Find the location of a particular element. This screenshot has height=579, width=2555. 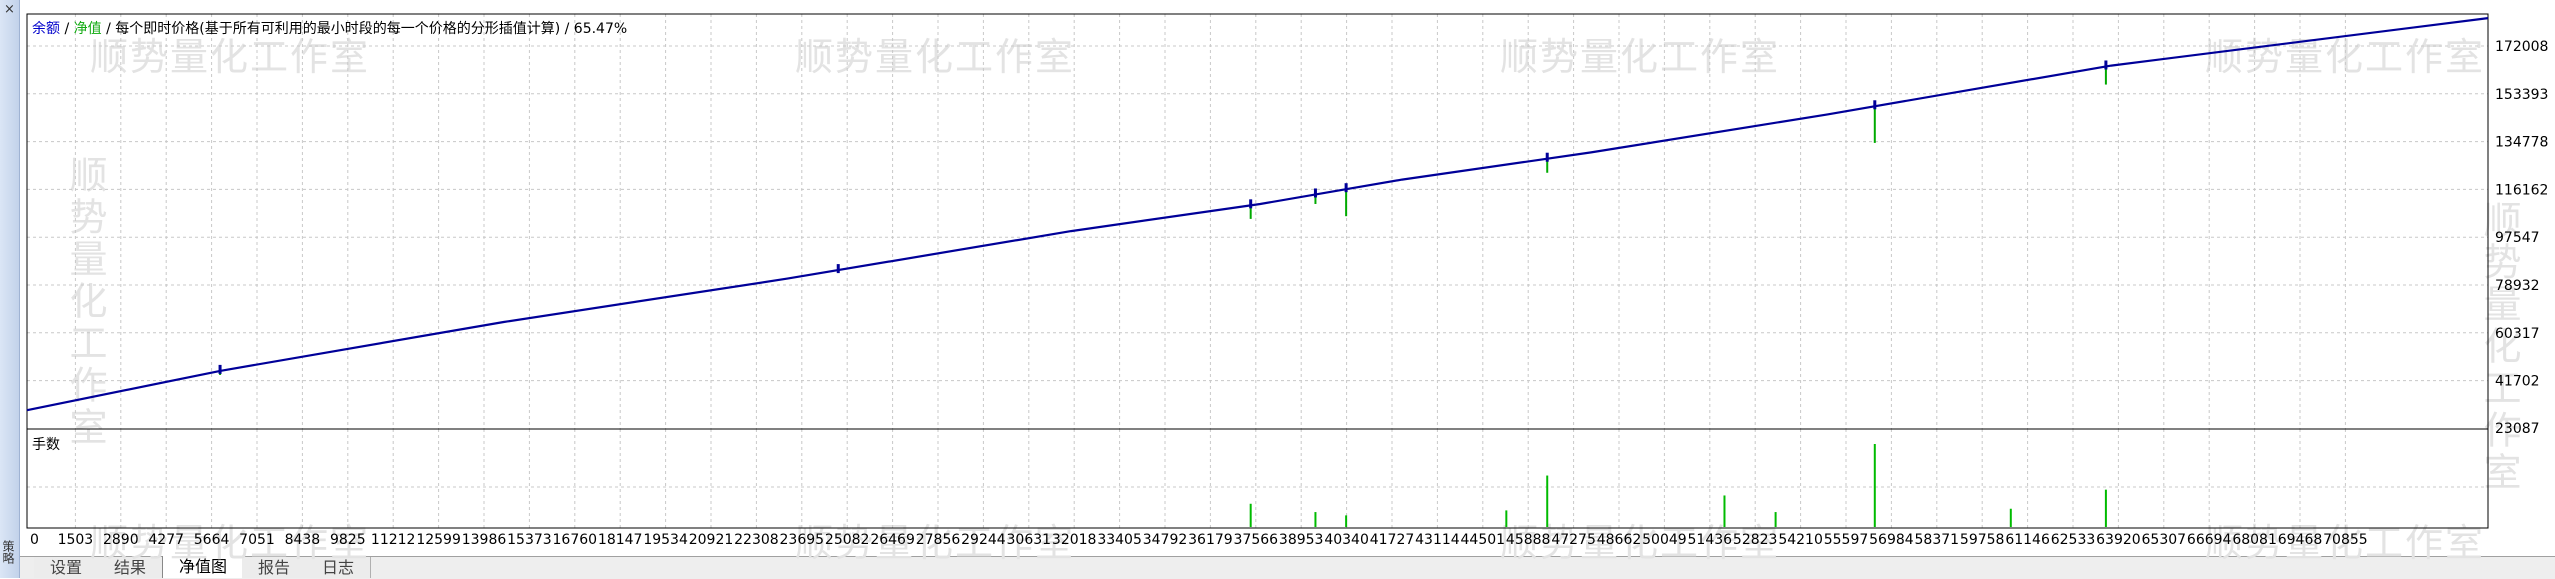

x-tick-label: 9825 is located at coordinates (348, 540).